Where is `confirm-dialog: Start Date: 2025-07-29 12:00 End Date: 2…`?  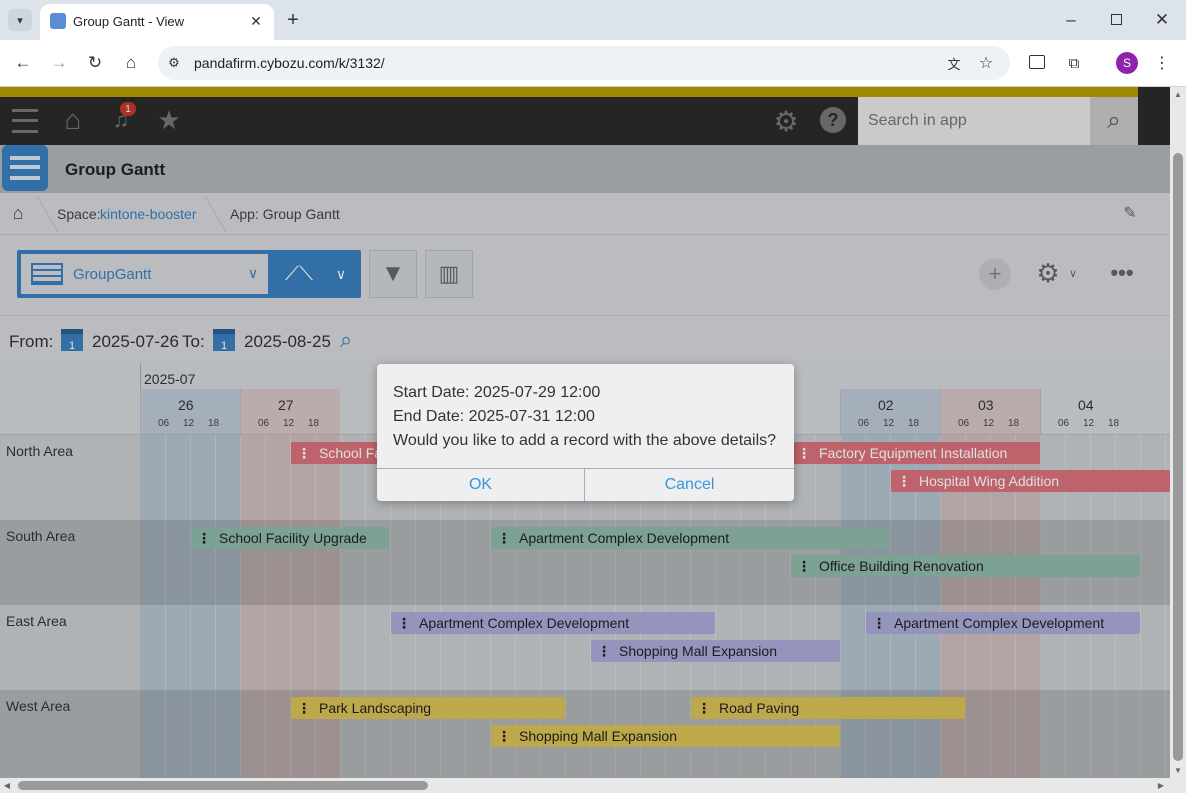 confirm-dialog: Start Date: 2025-07-29 12:00 End Date: 2… is located at coordinates (585, 432).